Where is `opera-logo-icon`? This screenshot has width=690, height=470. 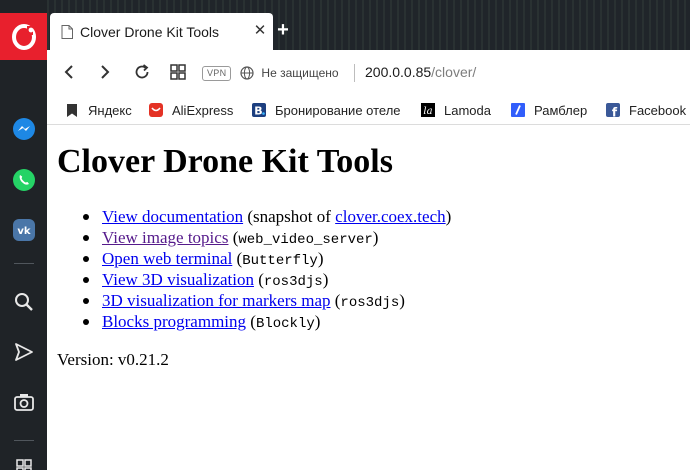 opera-logo-icon is located at coordinates (23, 36).